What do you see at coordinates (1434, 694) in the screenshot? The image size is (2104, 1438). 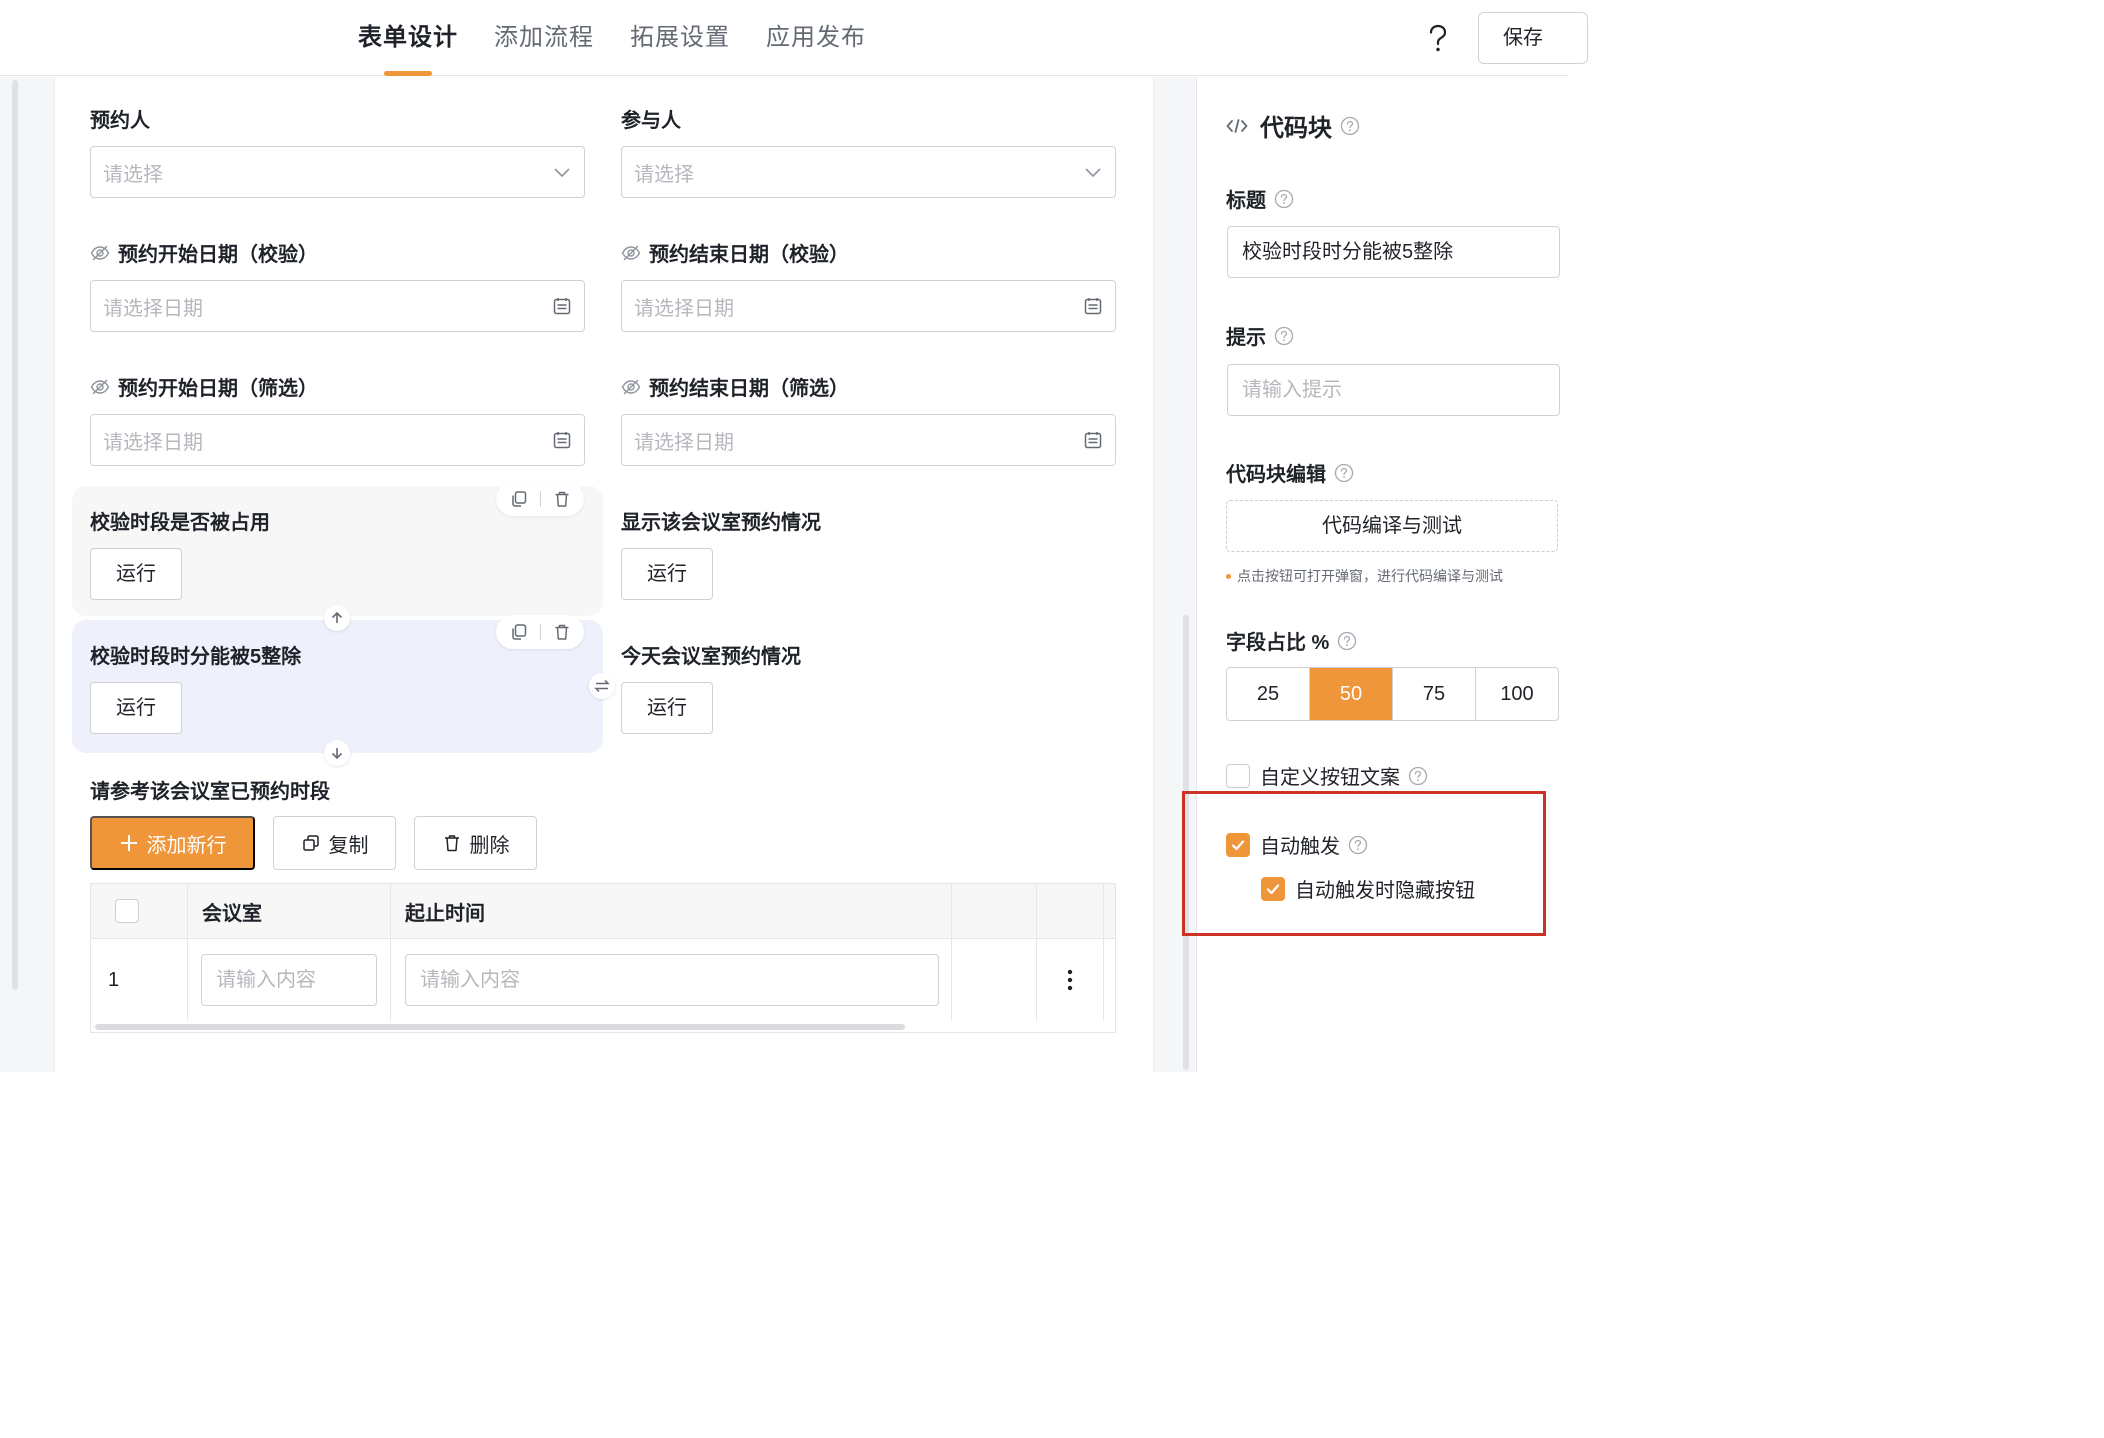 I see `ratio-option-75: 75` at bounding box center [1434, 694].